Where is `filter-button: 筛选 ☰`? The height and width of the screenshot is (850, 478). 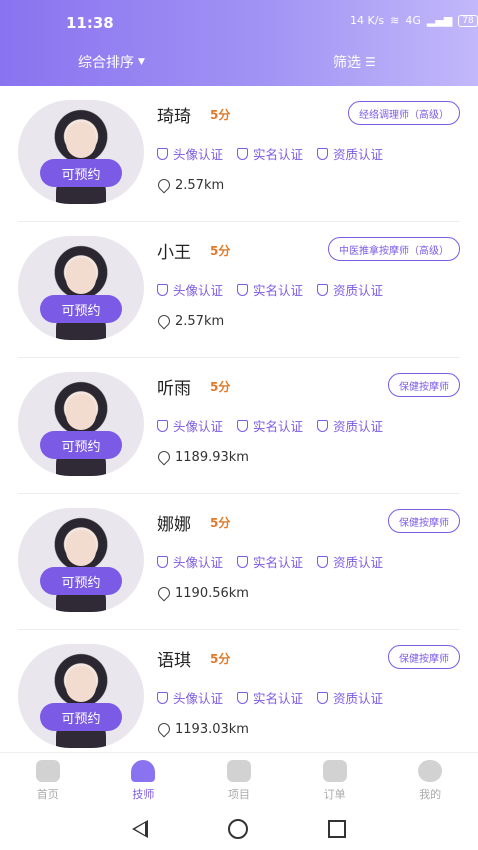
filter-button: 筛选 ☰ is located at coordinates (354, 62).